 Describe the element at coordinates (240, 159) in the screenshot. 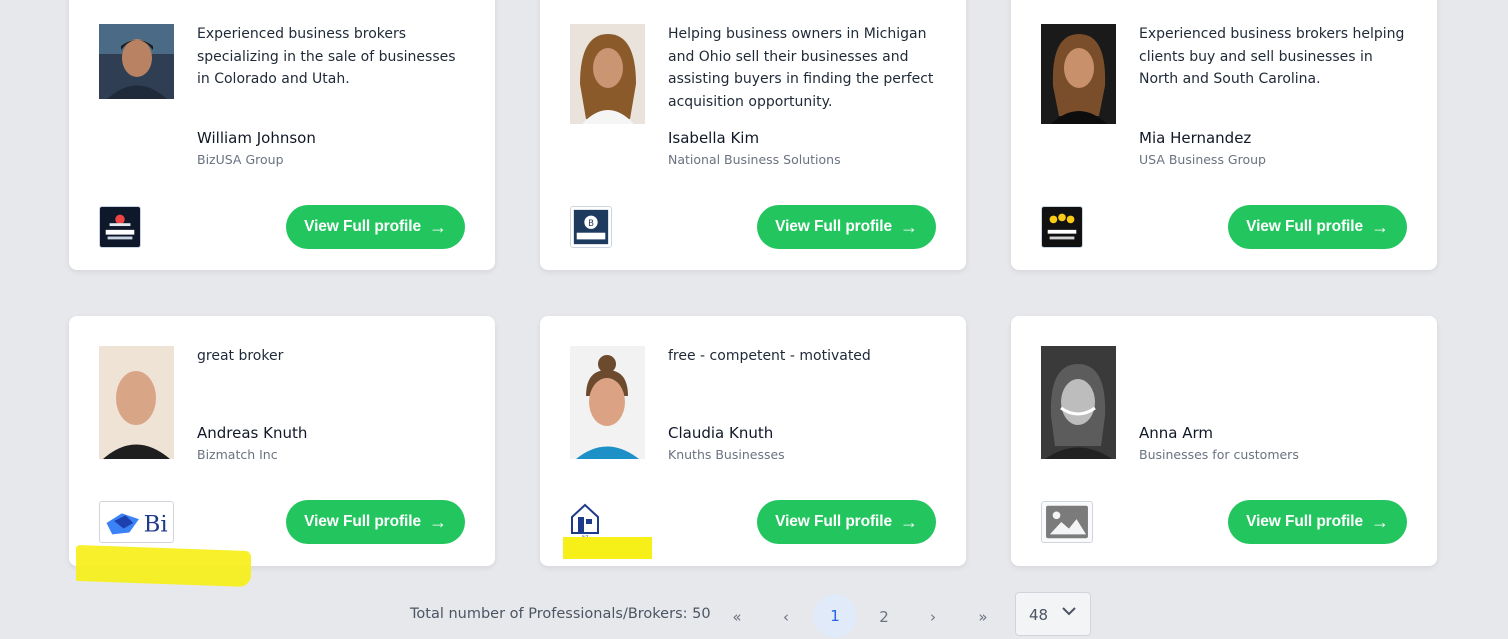

I see `broker-company: BizUSA Group` at that location.